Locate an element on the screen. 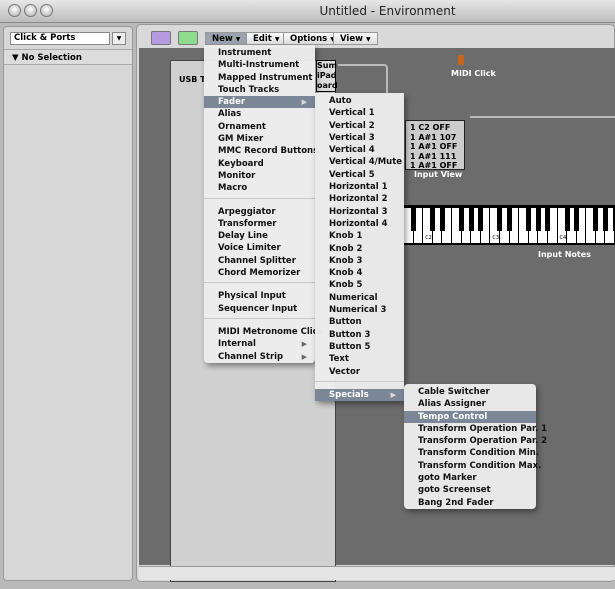  menu-item-vertical-1: Vertical 1 is located at coordinates (359, 113).